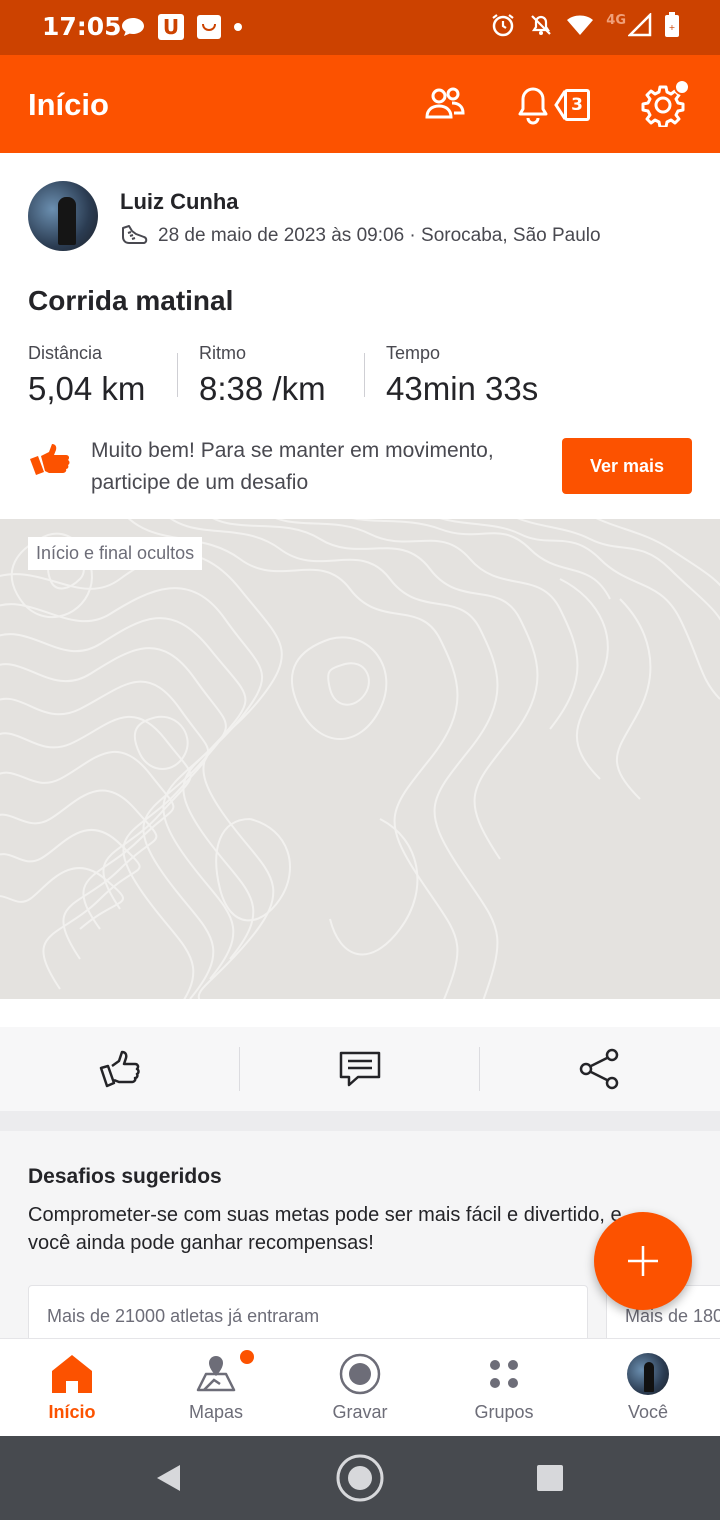 Image resolution: width=720 pixels, height=1520 pixels. Describe the element at coordinates (133, 27) in the screenshot. I see `chat-bubble-icon` at that location.